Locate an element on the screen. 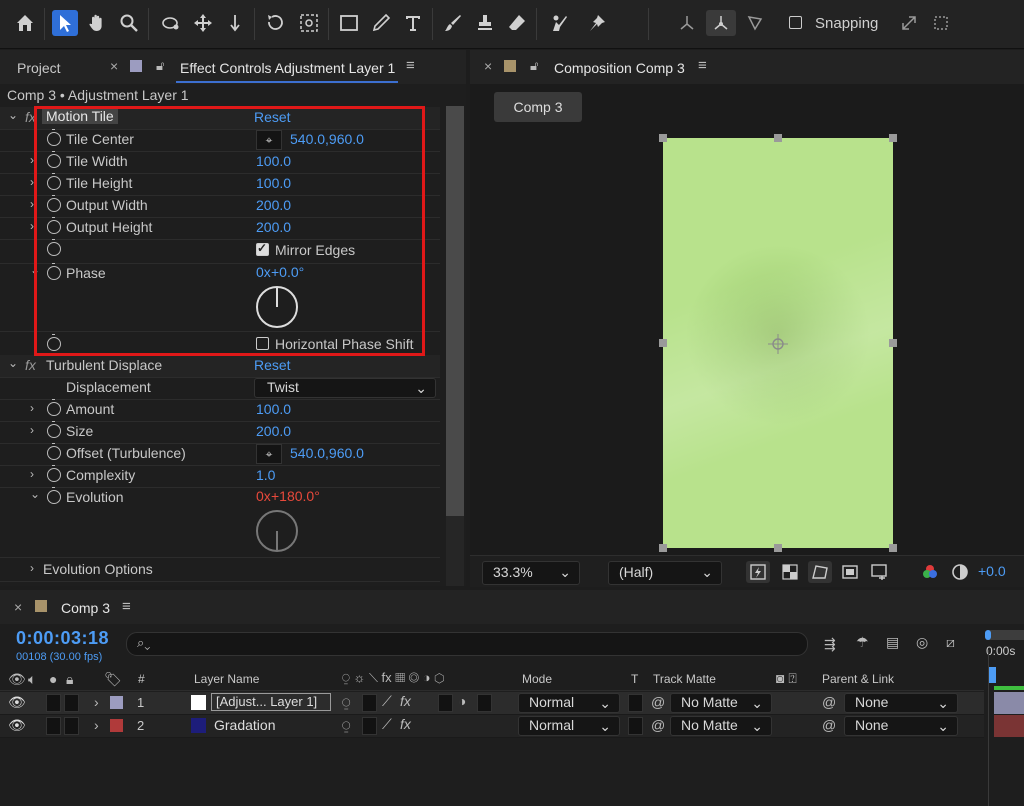 This screenshot has width=1024, height=806. evolution-revolutions: 0x is located at coordinates (263, 496).